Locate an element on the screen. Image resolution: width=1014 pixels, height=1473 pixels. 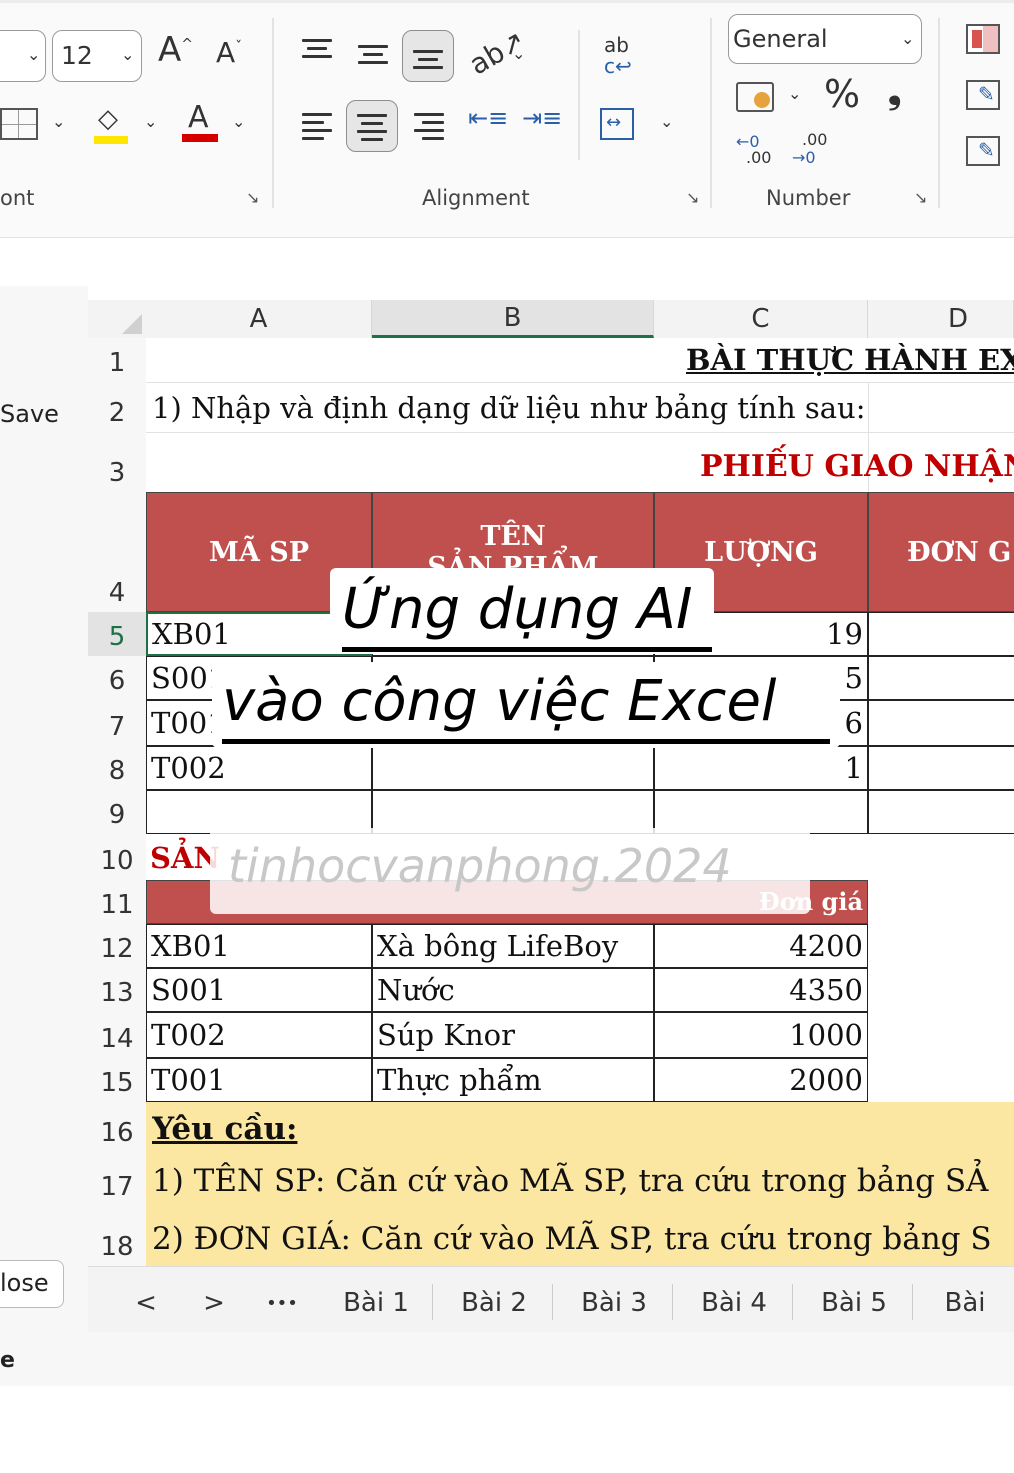
row-header: 18 is located at coordinates (117, 1236).